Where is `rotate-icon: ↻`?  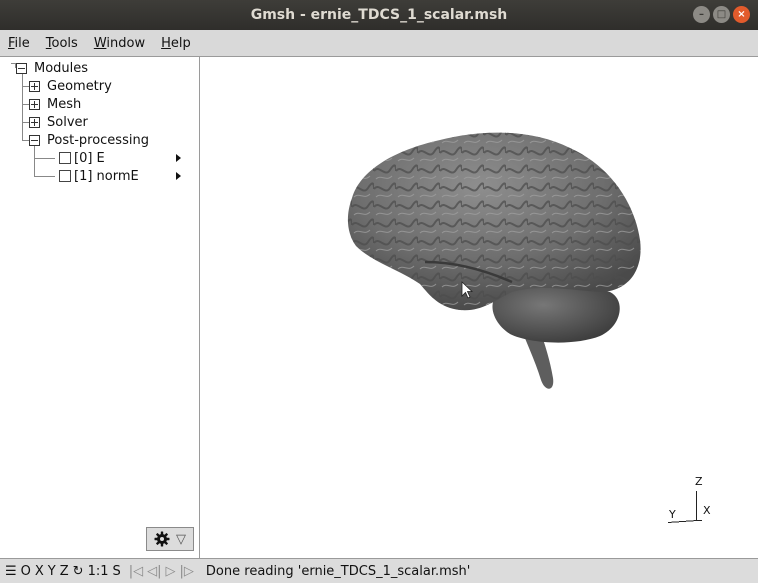
rotate-icon: ↻ is located at coordinates (78, 571).